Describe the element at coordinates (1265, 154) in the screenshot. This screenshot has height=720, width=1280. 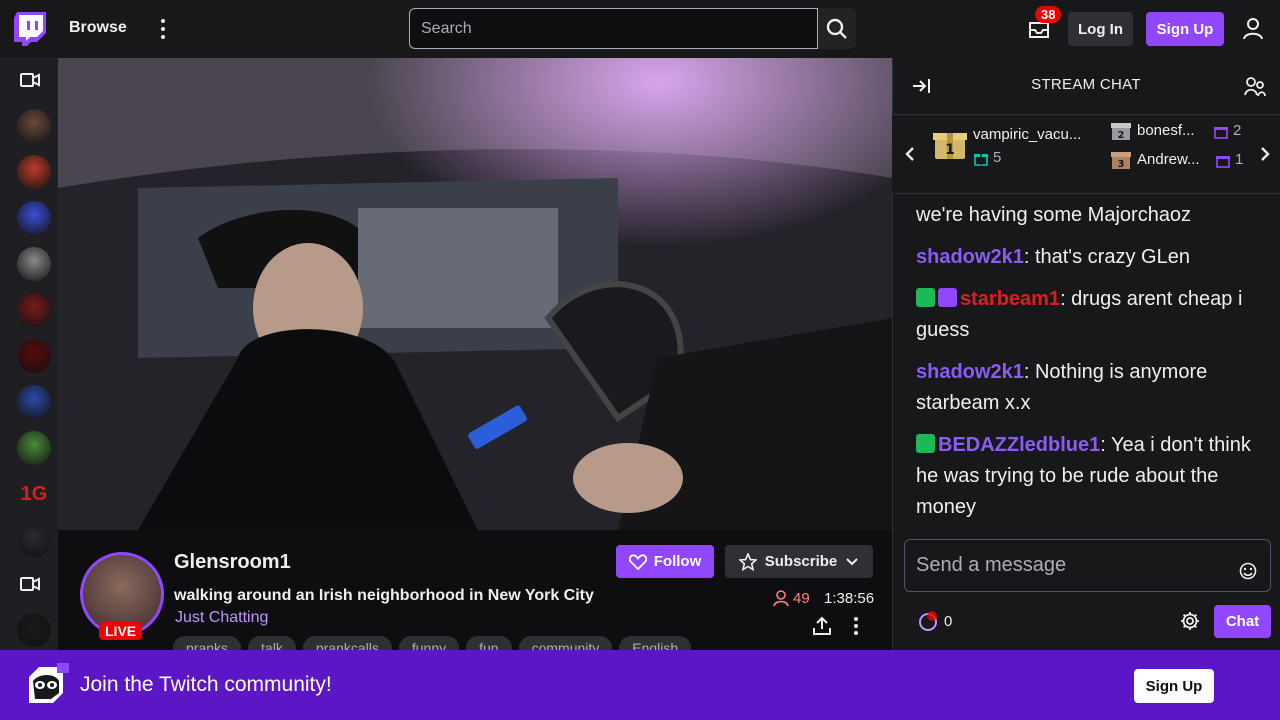
I see `chevron-right-icon` at that location.